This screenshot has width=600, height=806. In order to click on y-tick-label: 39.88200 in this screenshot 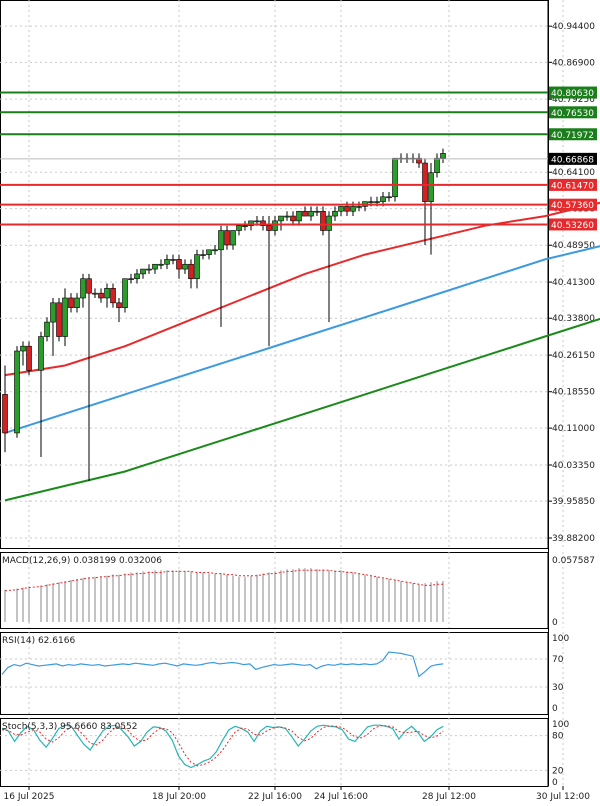, I will do `click(573, 539)`.